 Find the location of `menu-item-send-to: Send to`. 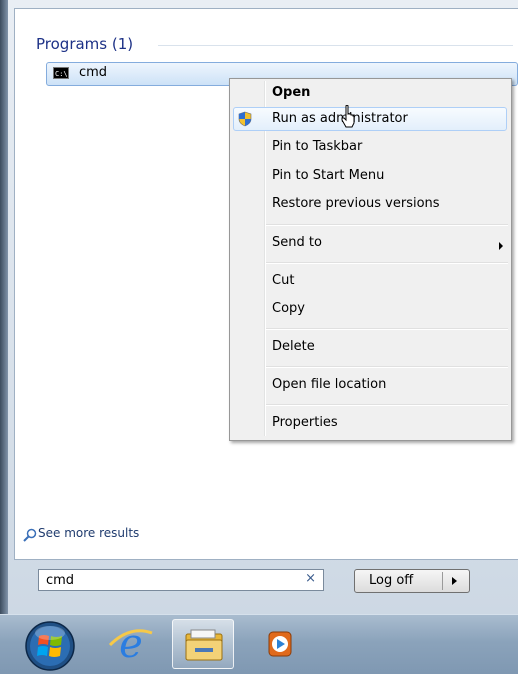

menu-item-send-to: Send to is located at coordinates (297, 243).